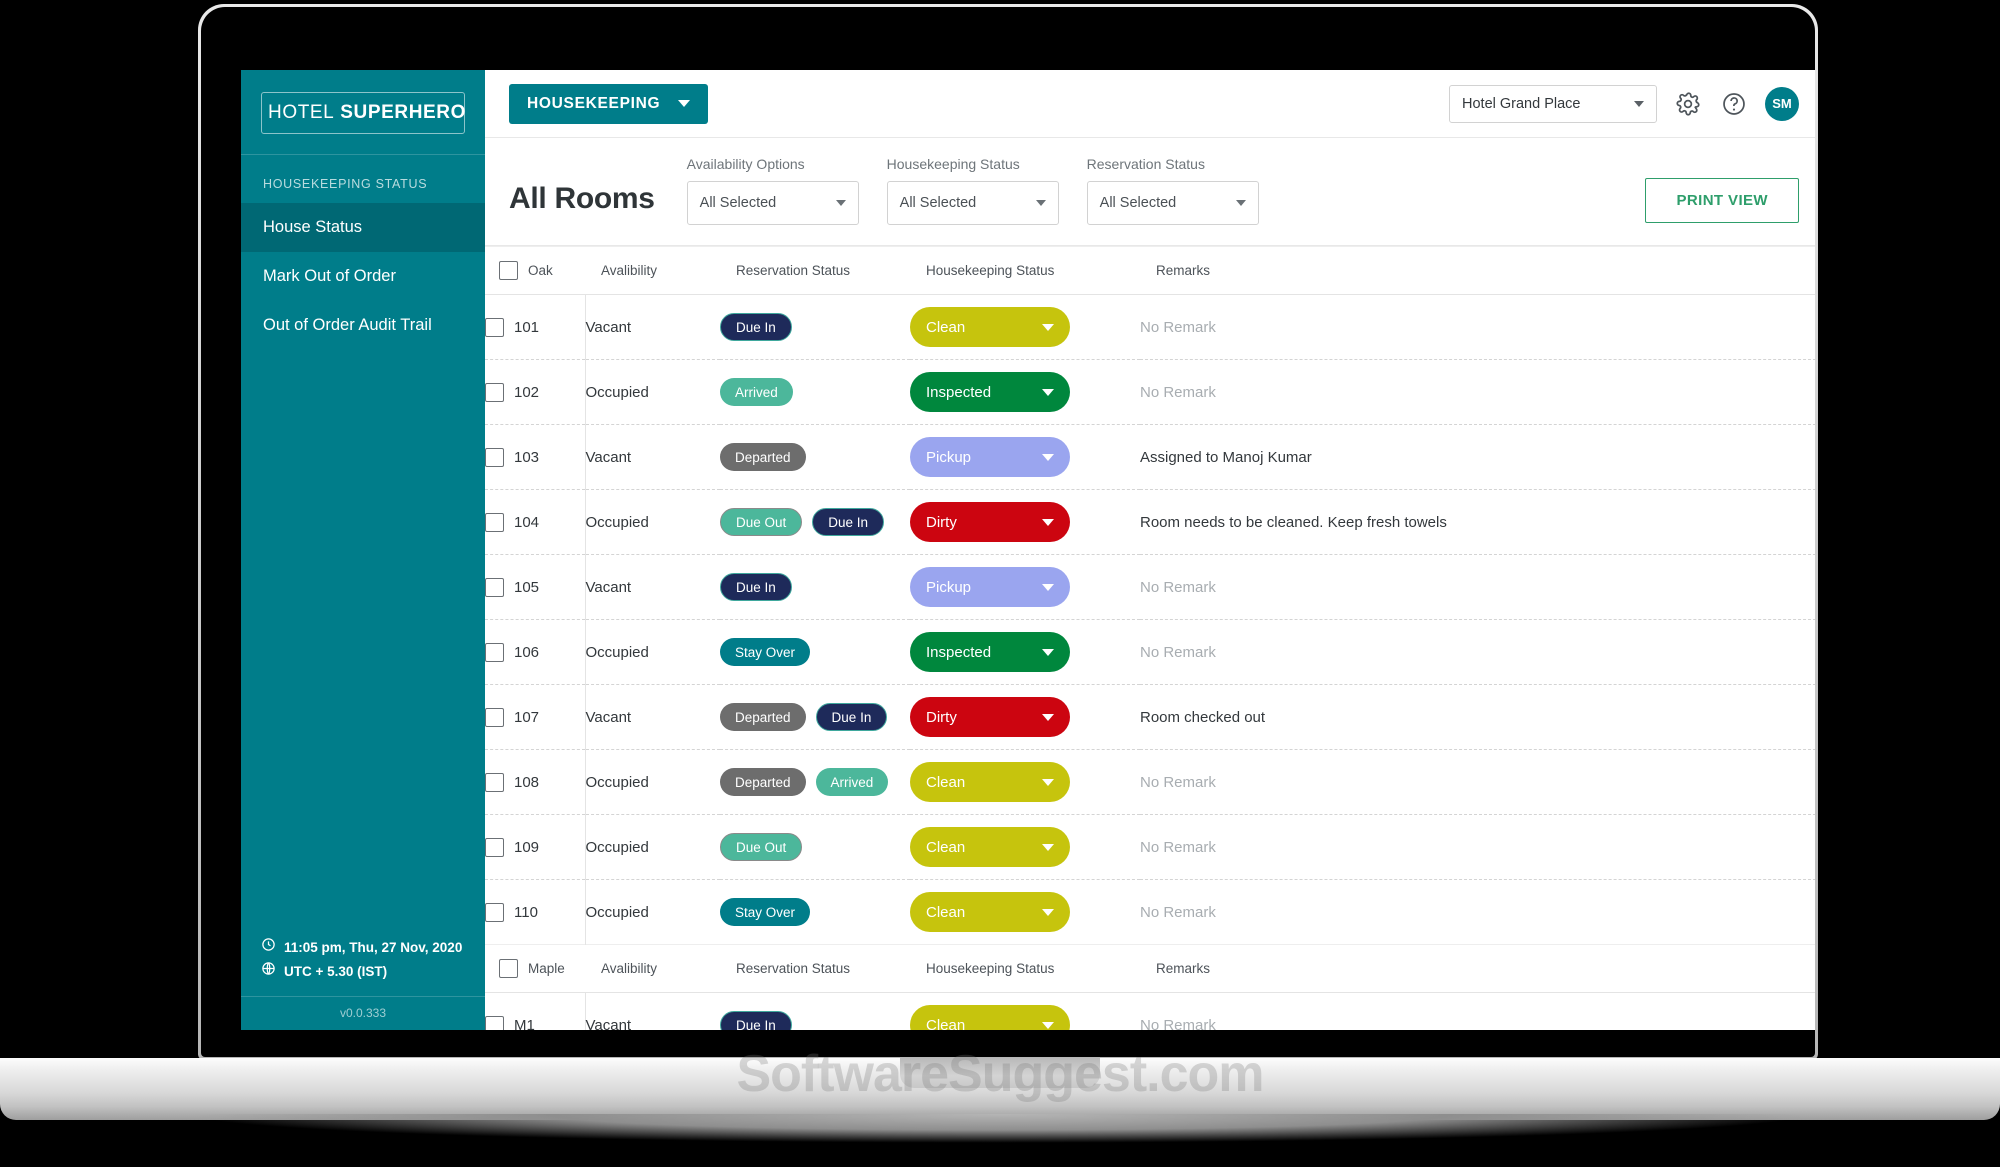 This screenshot has height=1167, width=2000. Describe the element at coordinates (268, 972) in the screenshot. I see `globe-icon` at that location.